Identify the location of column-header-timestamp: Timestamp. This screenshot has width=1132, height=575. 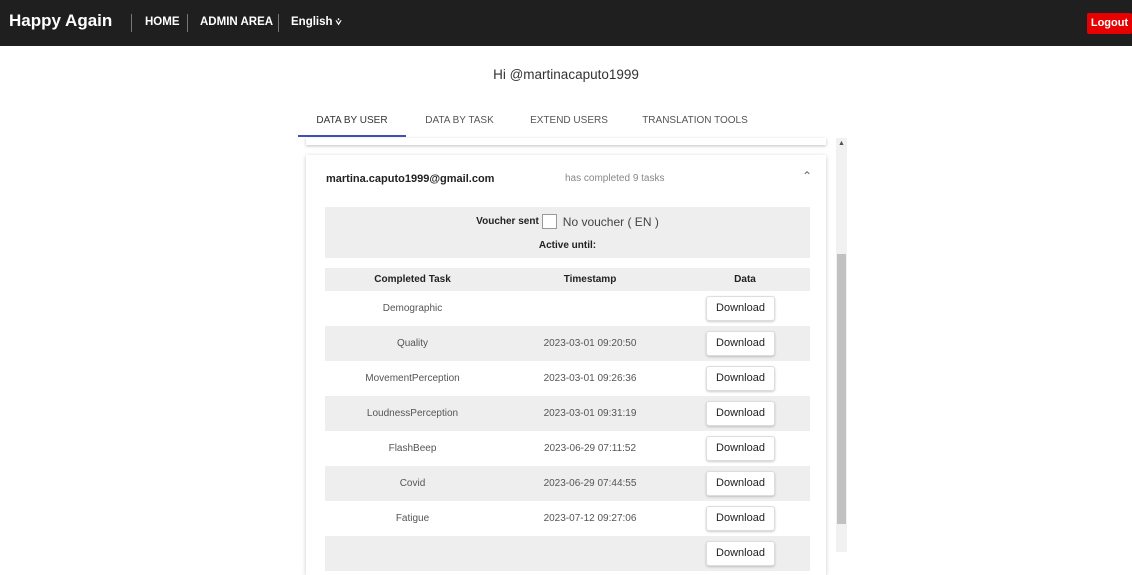
(590, 279).